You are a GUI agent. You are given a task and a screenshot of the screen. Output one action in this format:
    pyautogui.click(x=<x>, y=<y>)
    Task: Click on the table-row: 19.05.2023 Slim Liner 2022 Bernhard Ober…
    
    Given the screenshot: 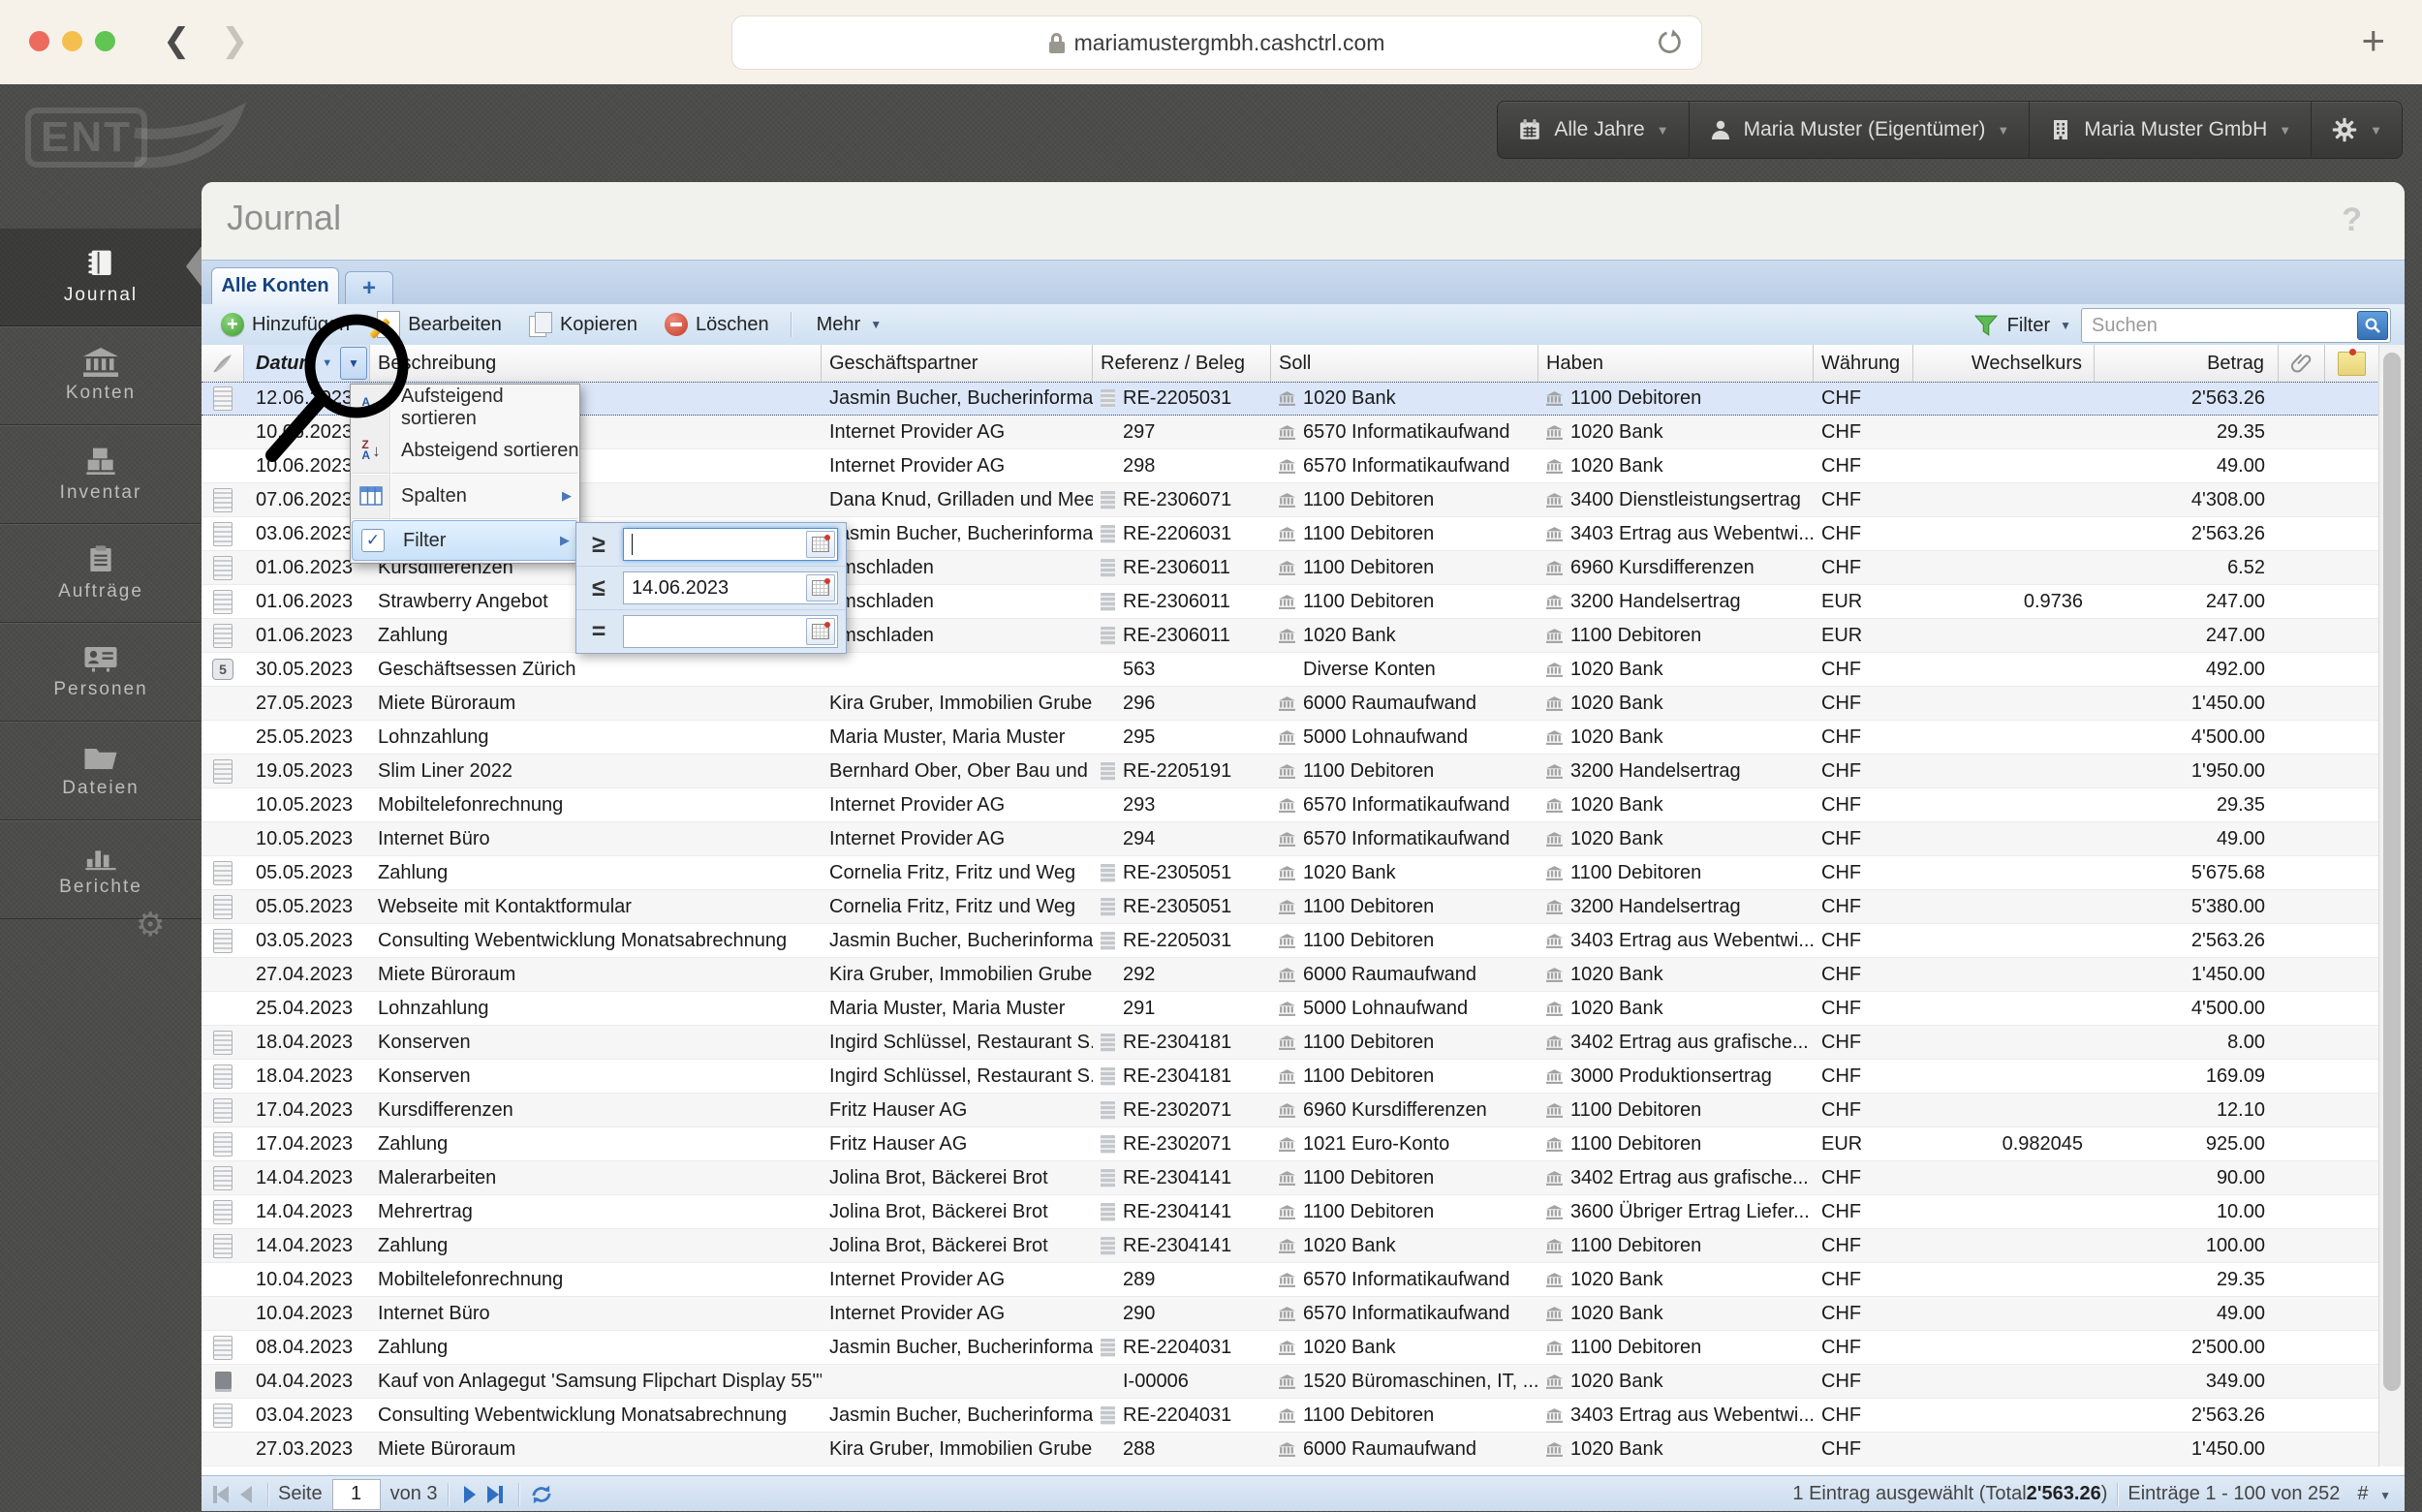 What is the action you would take?
    pyautogui.click(x=1303, y=772)
    